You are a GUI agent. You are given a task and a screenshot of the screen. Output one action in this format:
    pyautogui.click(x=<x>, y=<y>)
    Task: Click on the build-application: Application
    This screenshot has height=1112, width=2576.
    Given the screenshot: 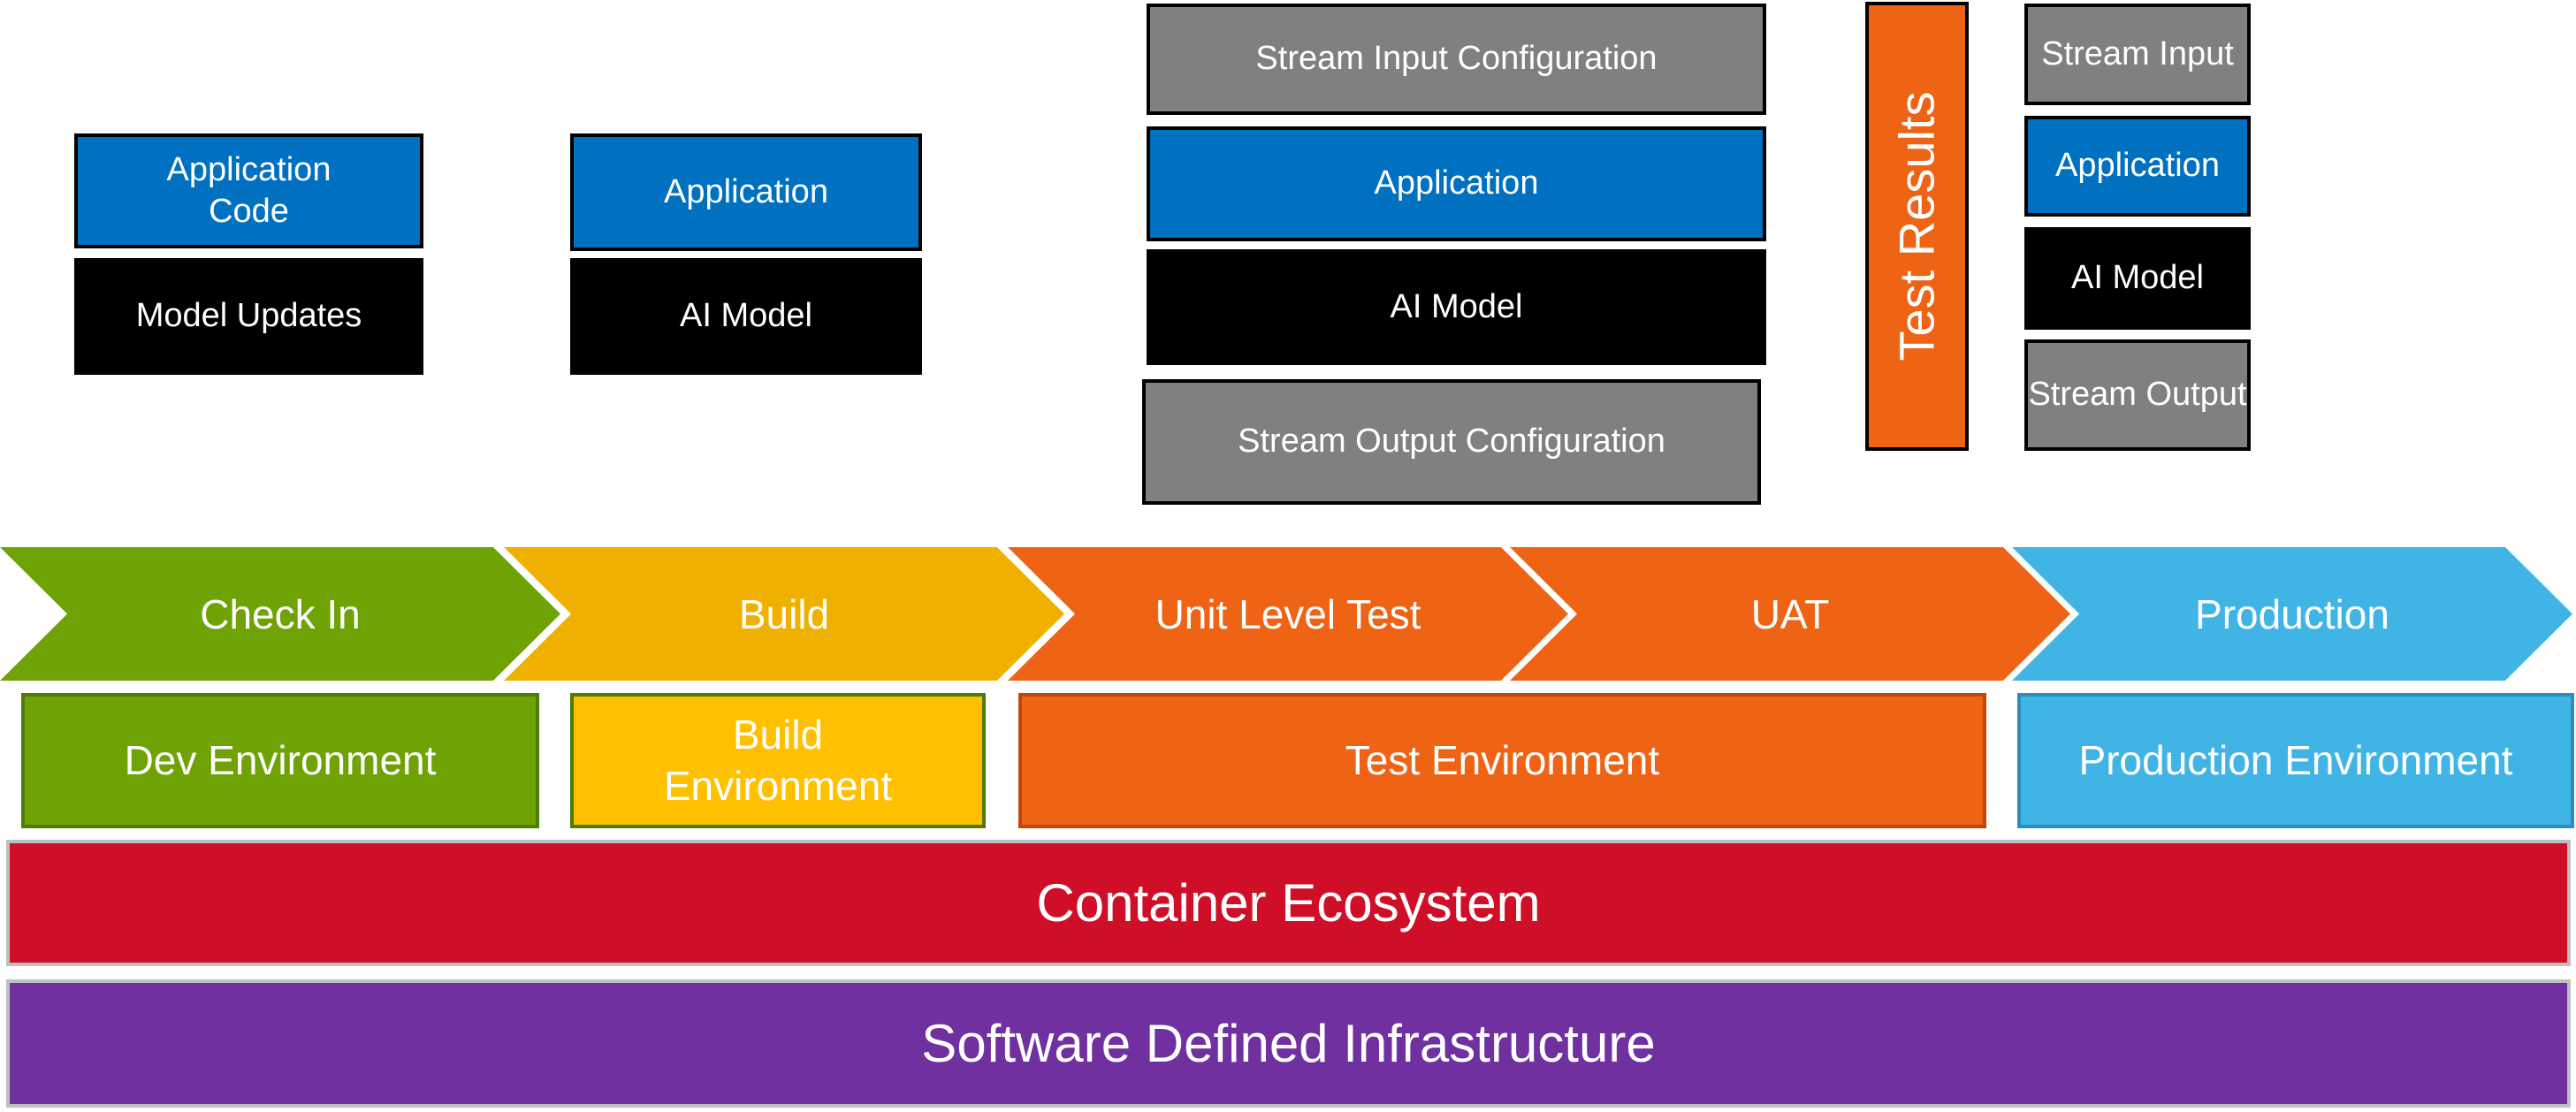 What is the action you would take?
    pyautogui.click(x=746, y=192)
    